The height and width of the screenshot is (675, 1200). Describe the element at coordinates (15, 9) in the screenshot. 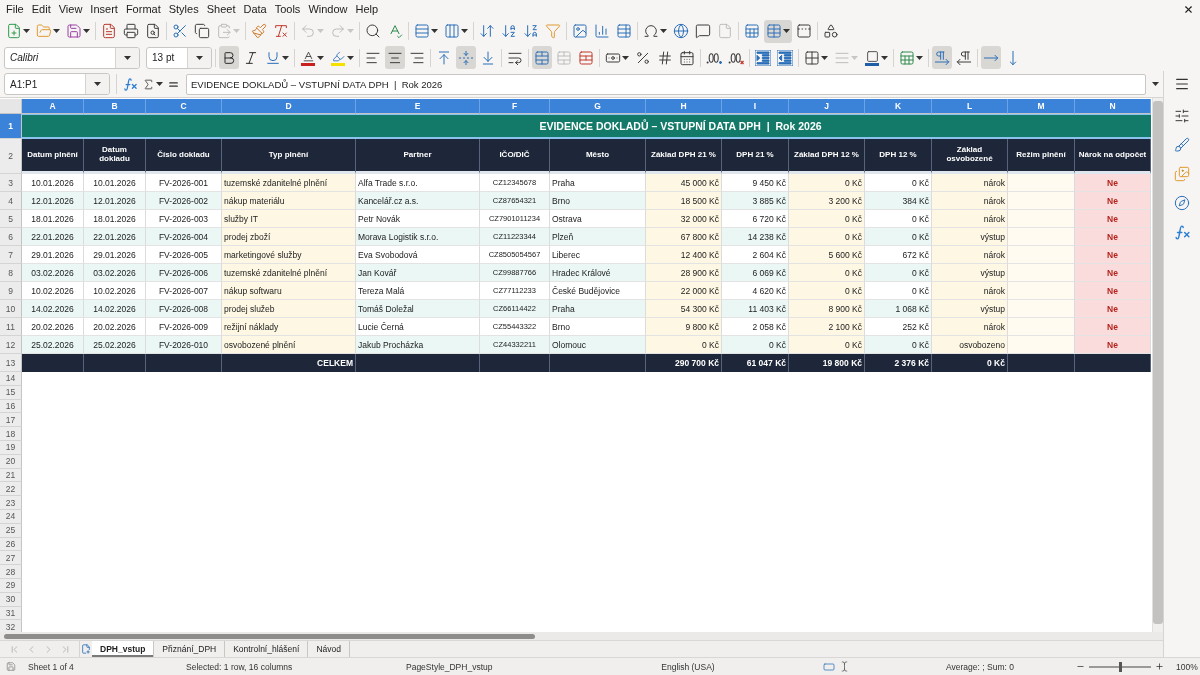

I see `menu-item: File` at that location.